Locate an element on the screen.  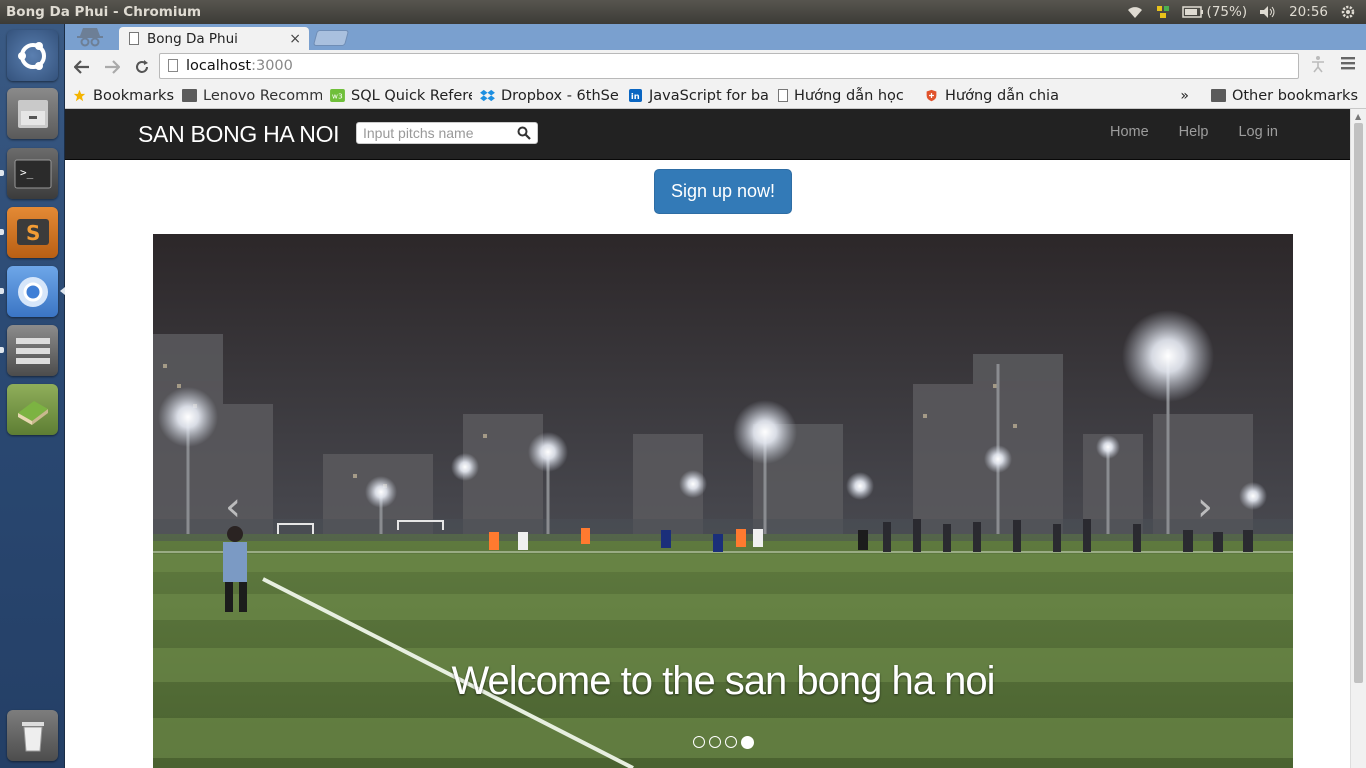
reload-icon is located at coordinates (142, 66).